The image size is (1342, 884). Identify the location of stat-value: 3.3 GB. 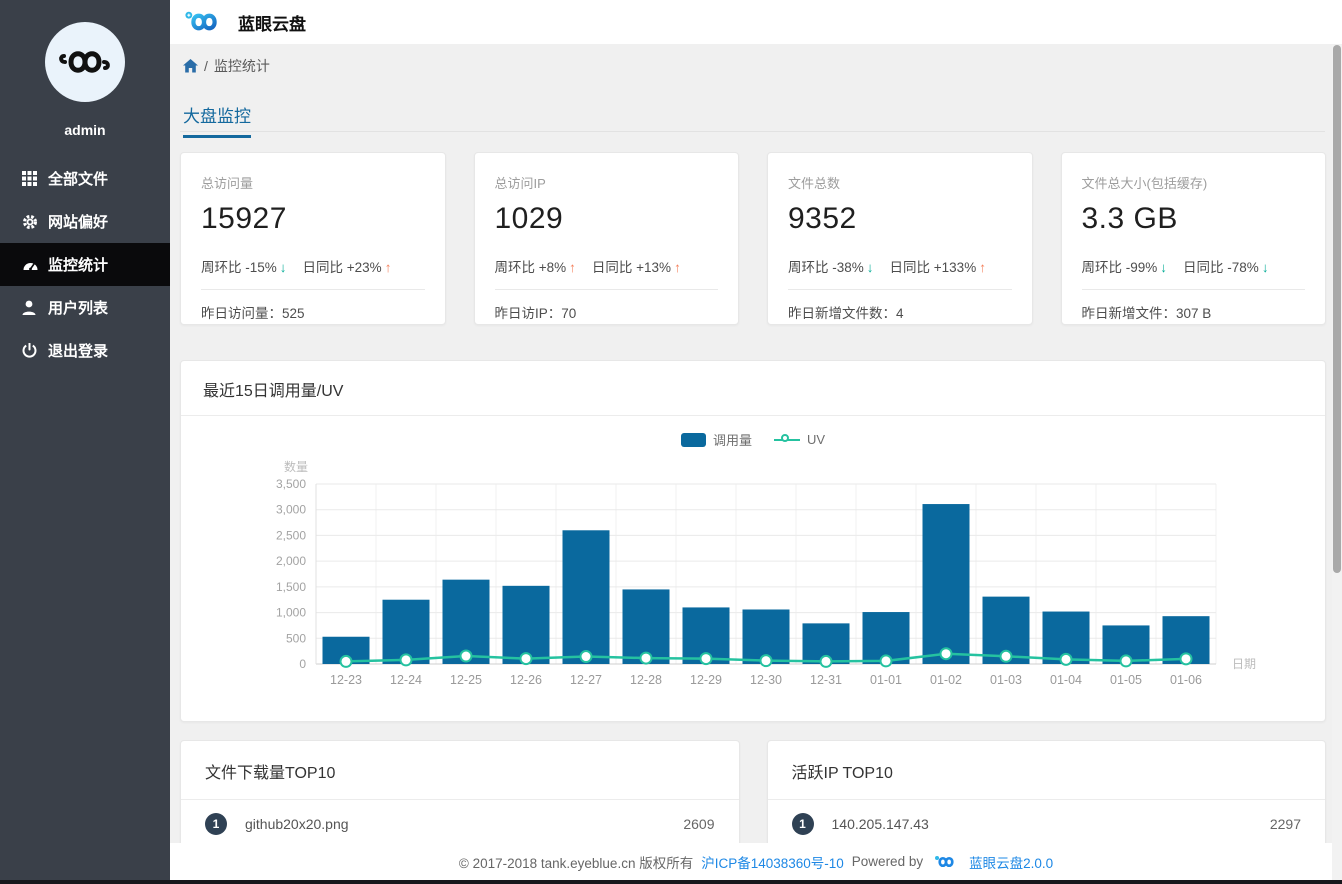
(1129, 218).